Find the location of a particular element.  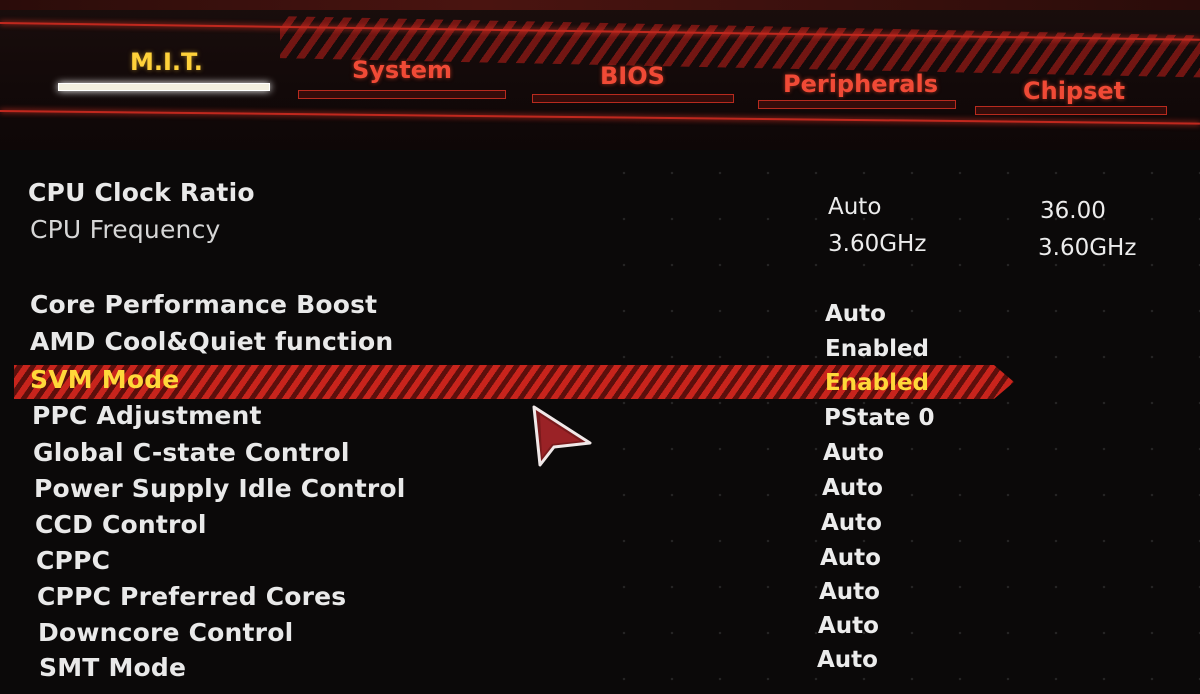

setting-label: SVM Mode is located at coordinates (105, 379).